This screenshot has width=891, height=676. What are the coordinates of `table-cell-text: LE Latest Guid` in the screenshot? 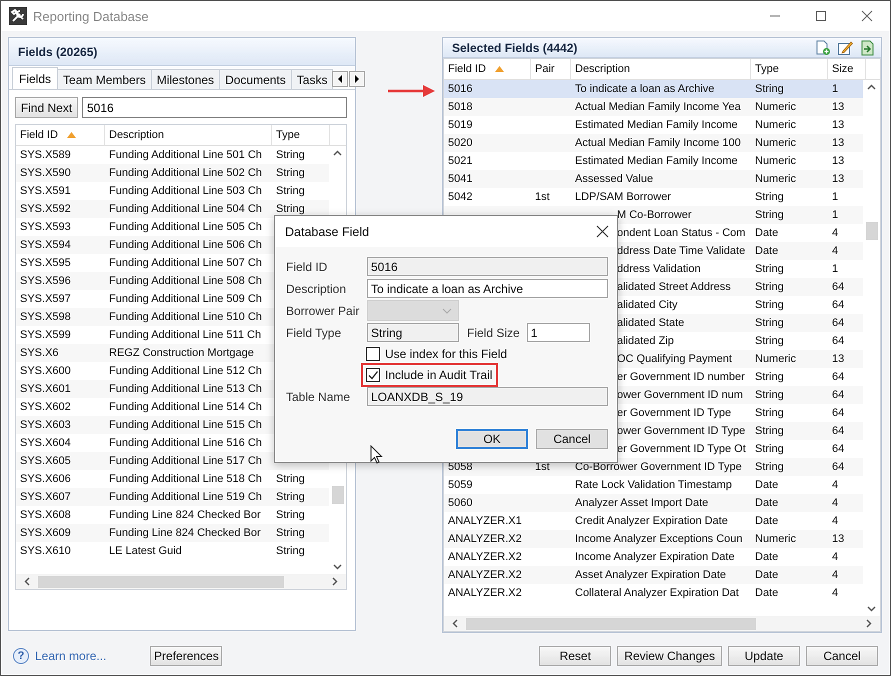 It's located at (145, 551).